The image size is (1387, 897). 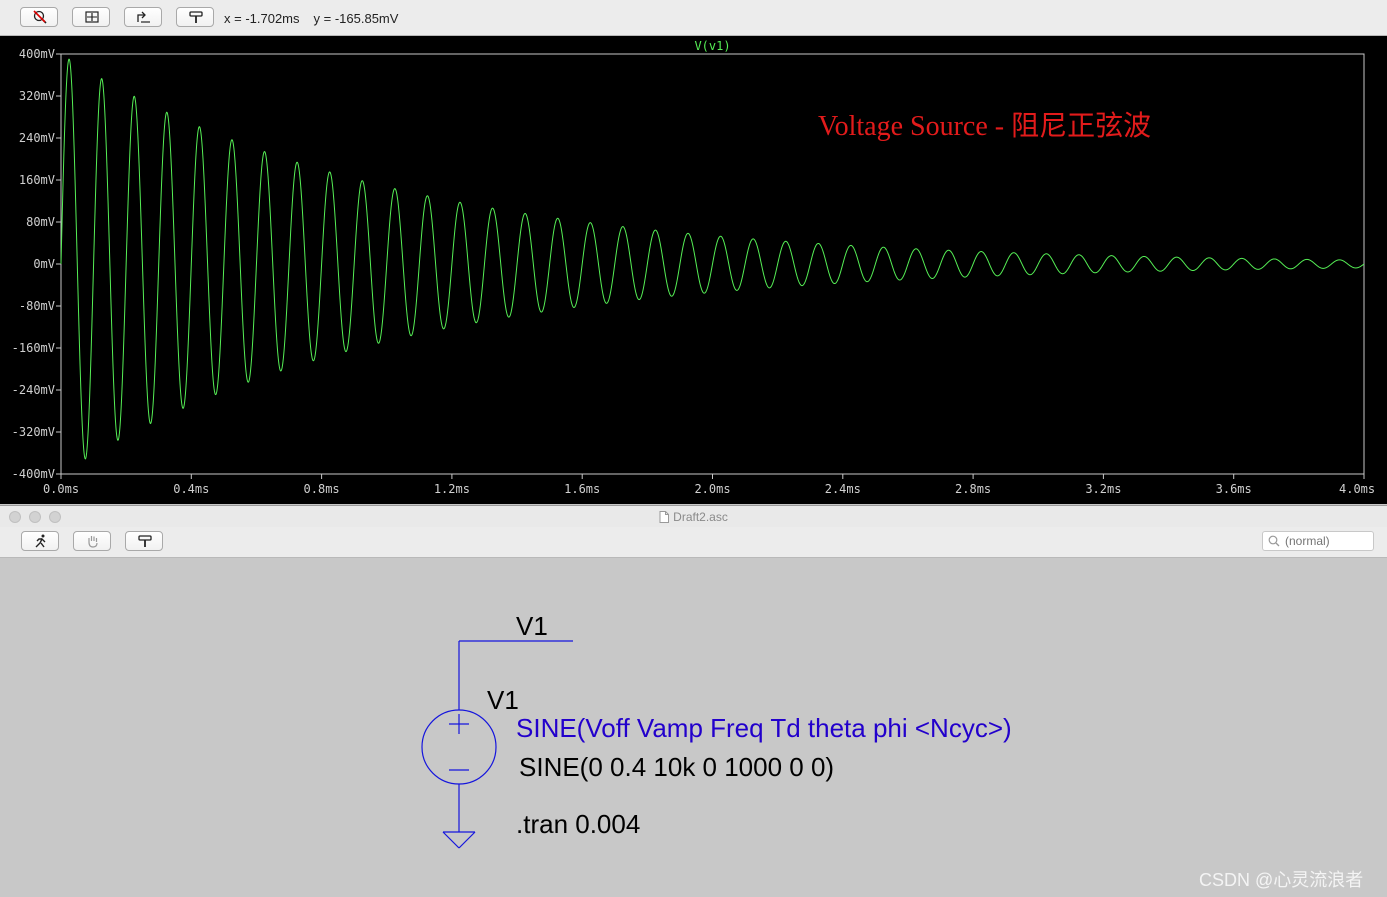 What do you see at coordinates (712, 489) in the screenshot?
I see `x-tick-label: 2.0ms` at bounding box center [712, 489].